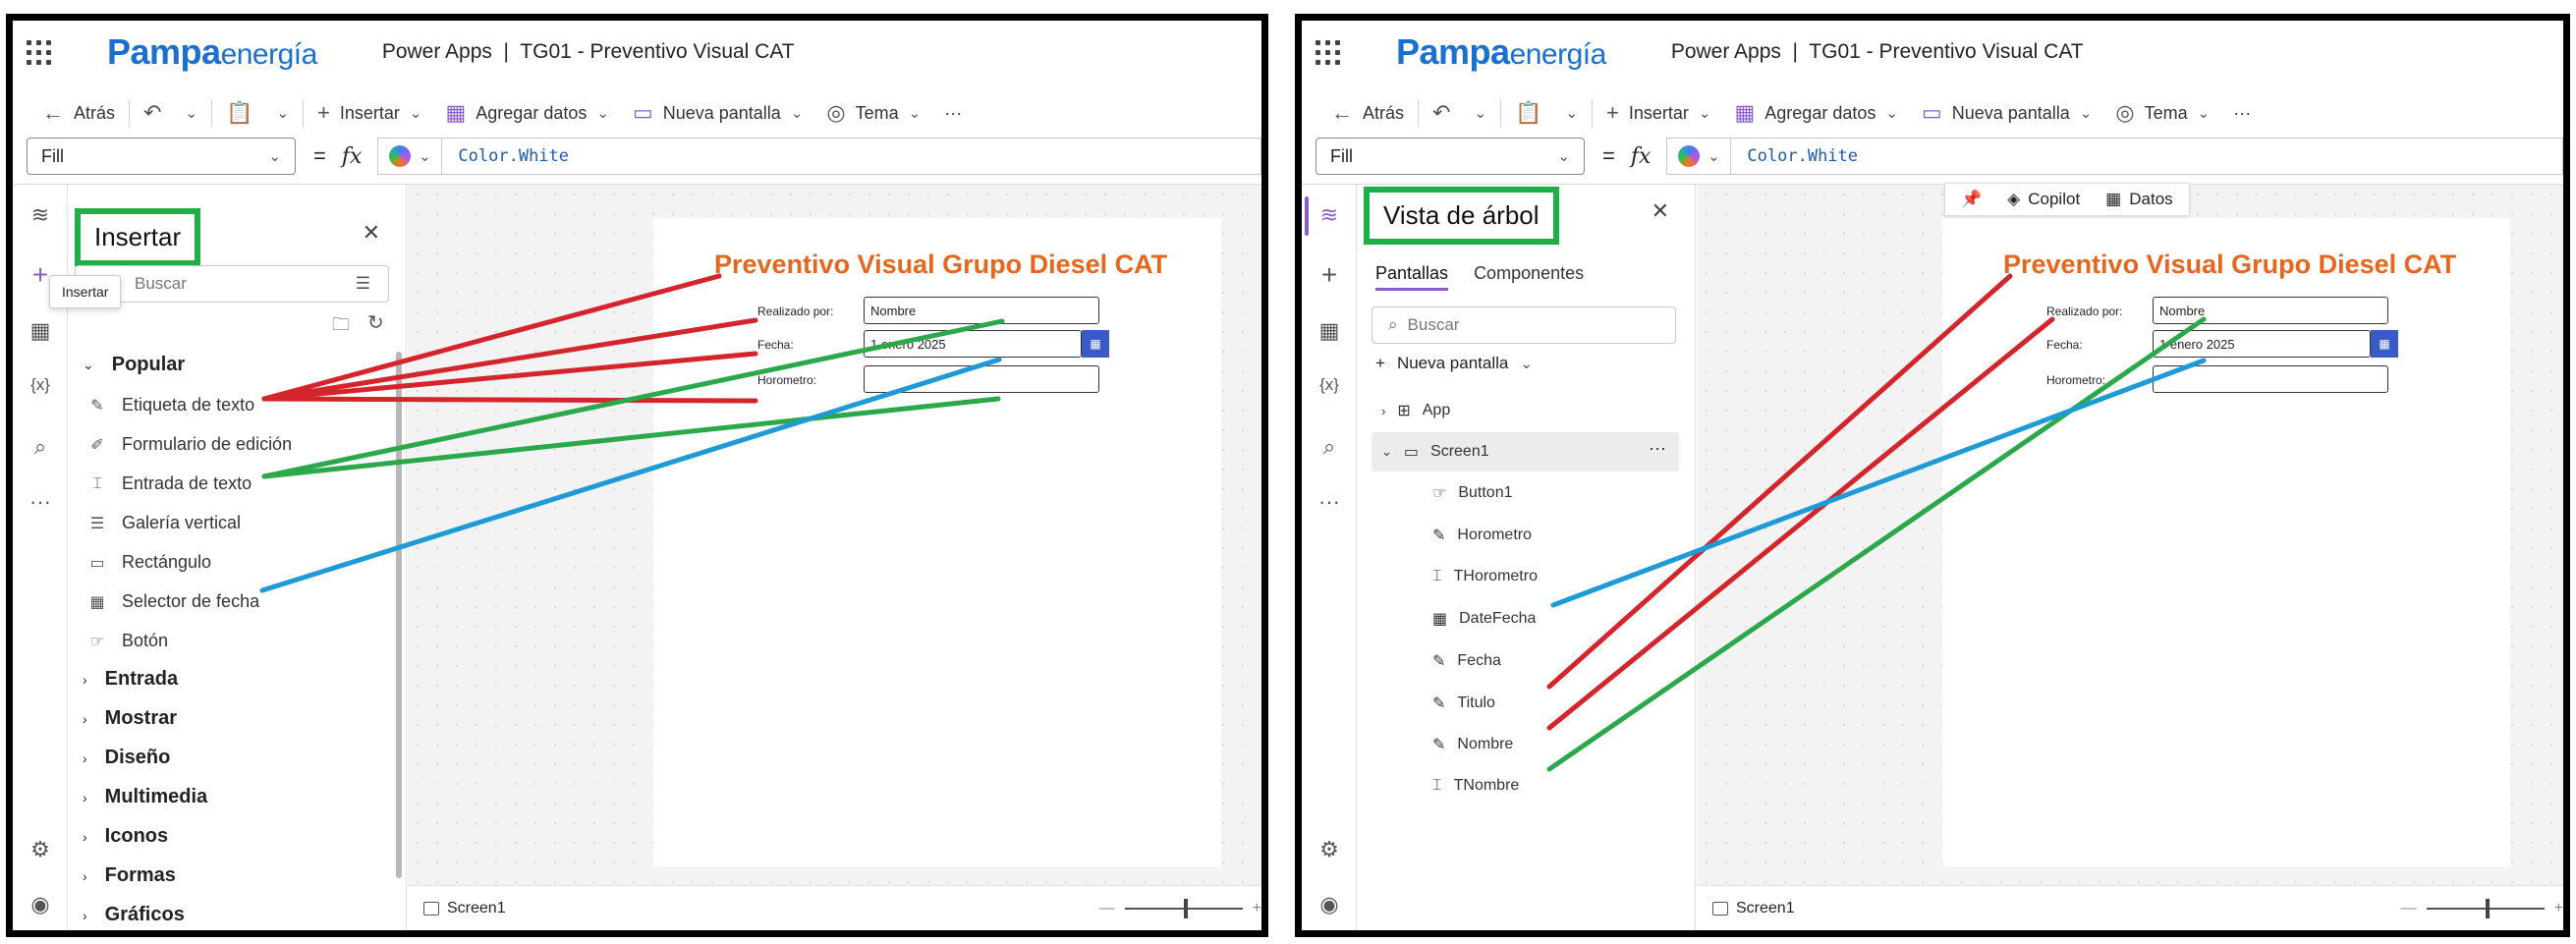 Image resolution: width=2576 pixels, height=944 pixels. Describe the element at coordinates (232, 284) in the screenshot. I see `search-input: Buscar ☰` at that location.